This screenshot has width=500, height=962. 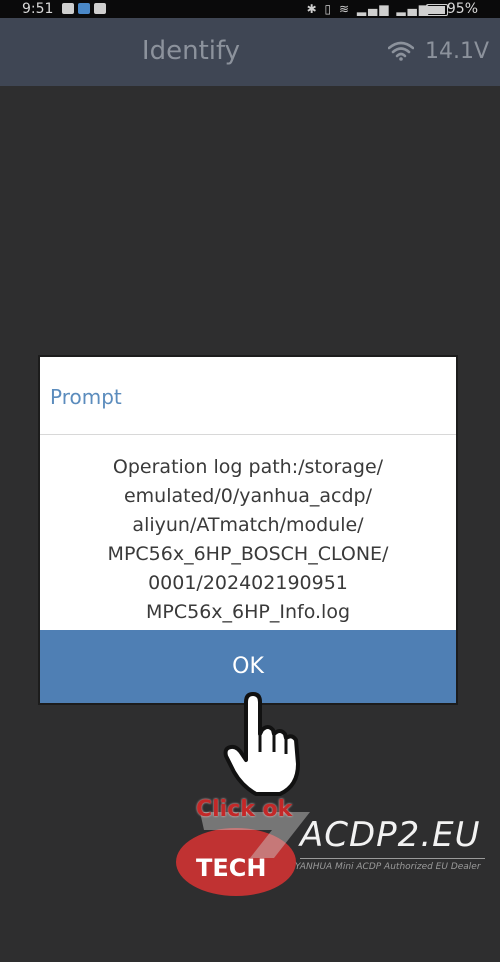 What do you see at coordinates (86, 397) in the screenshot?
I see `dialog-title: Prompt` at bounding box center [86, 397].